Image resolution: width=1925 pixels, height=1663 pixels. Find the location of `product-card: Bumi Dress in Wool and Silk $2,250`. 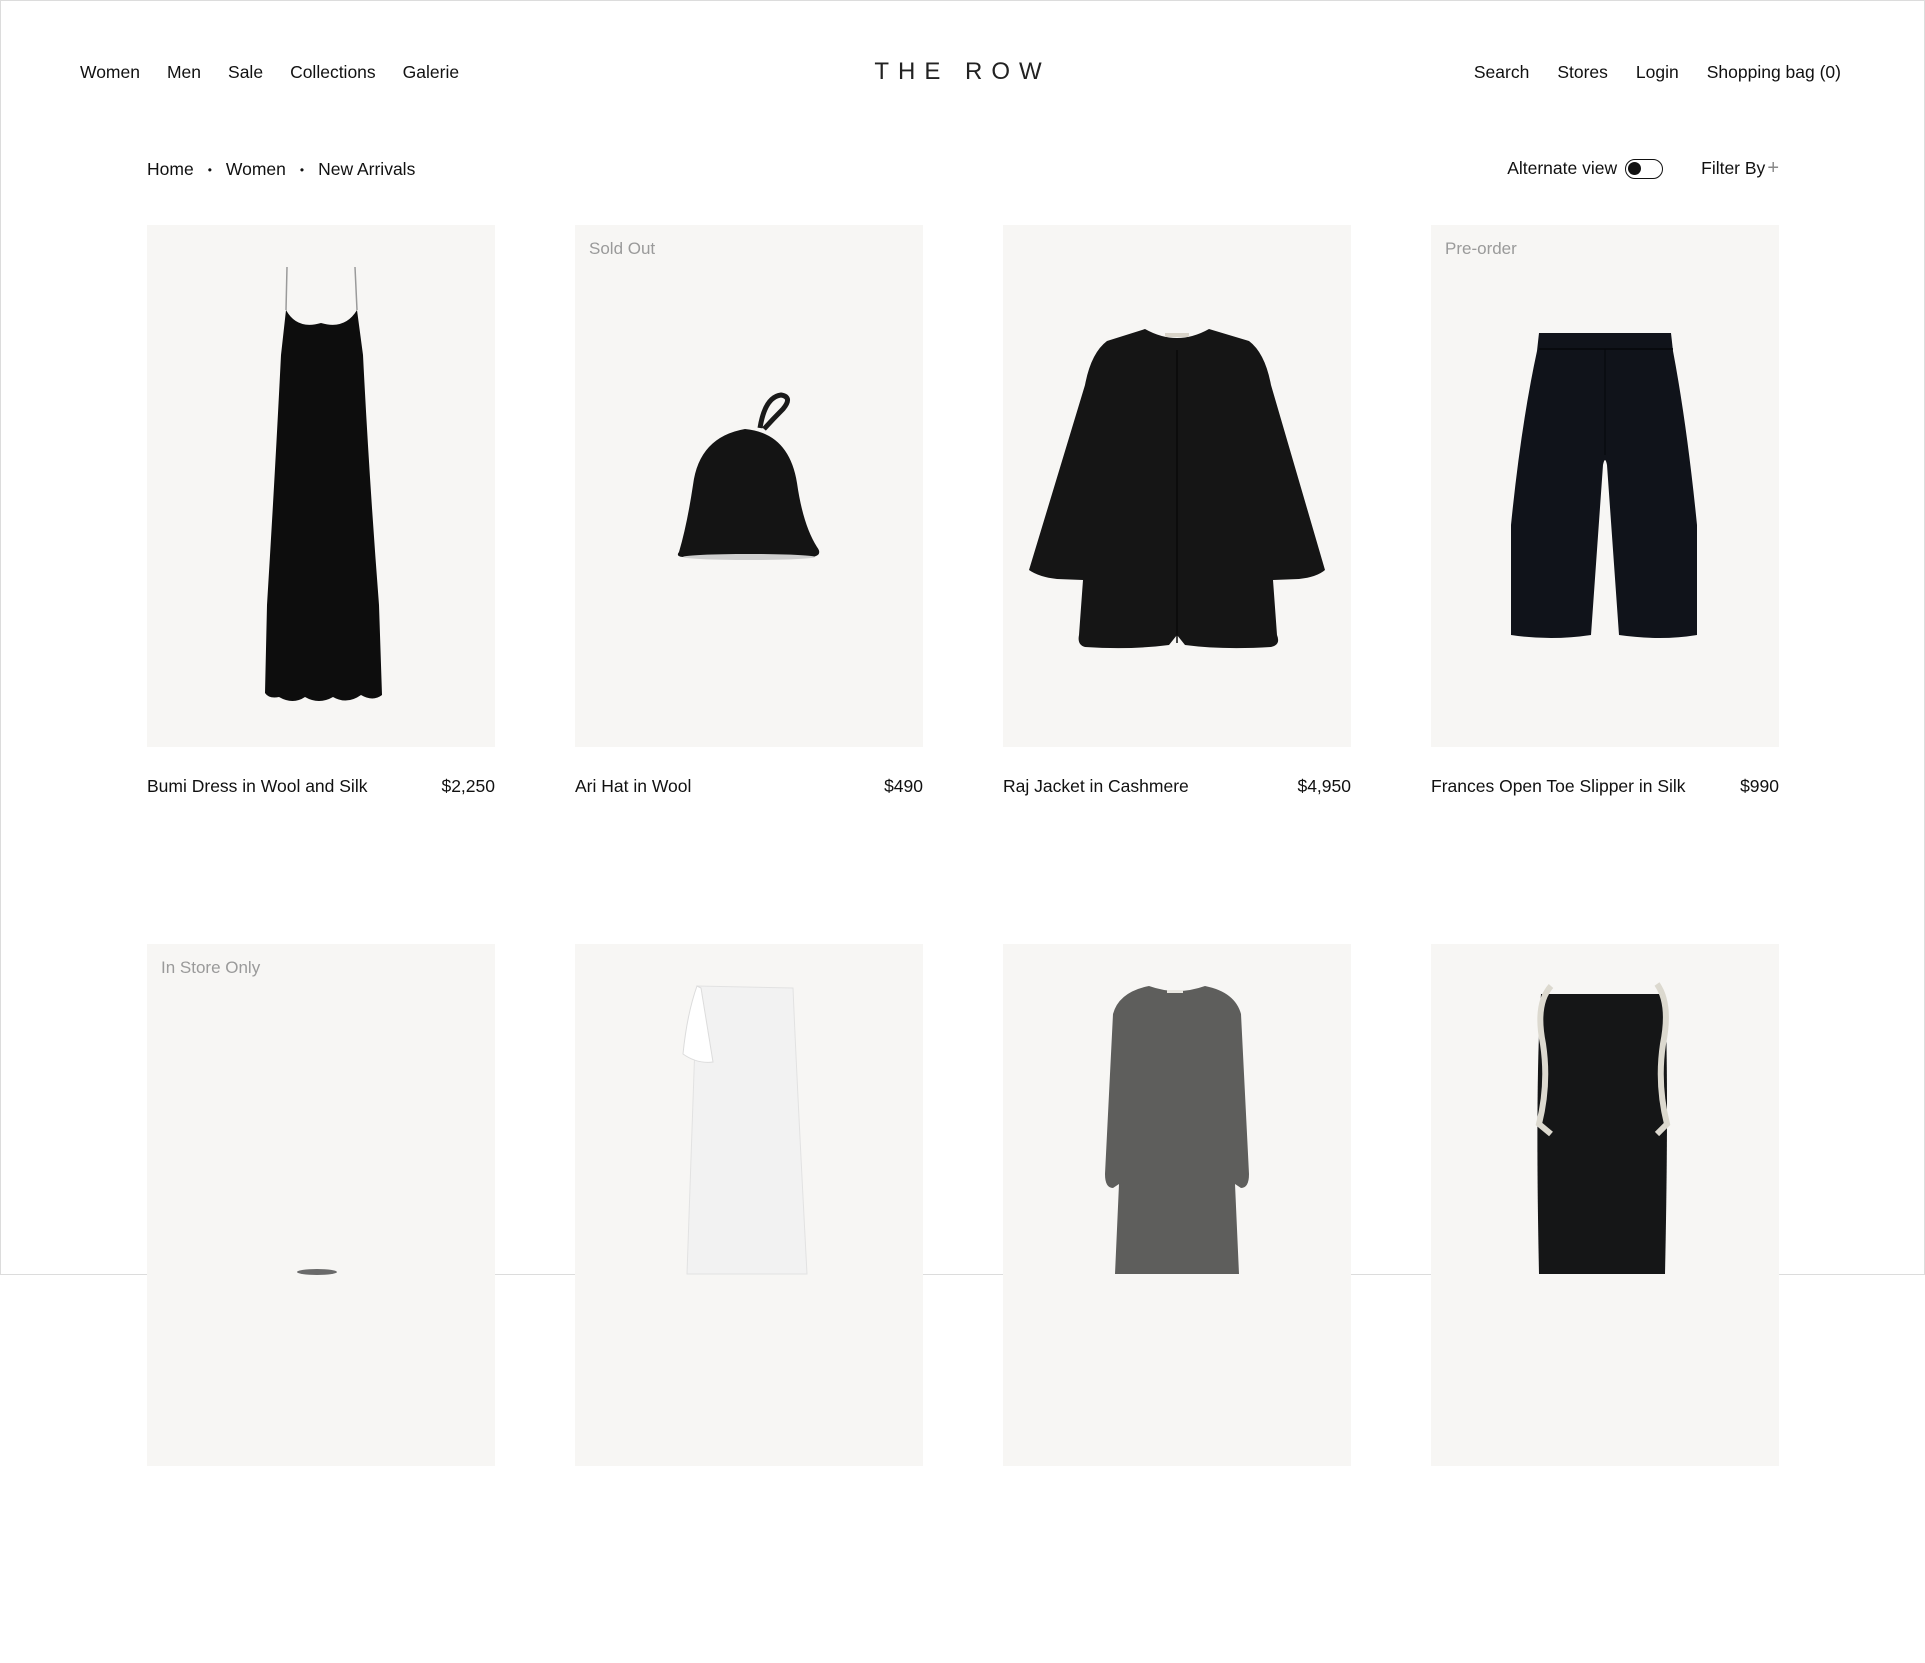

product-card: Bumi Dress in Wool and Silk $2,250 is located at coordinates (321, 584).